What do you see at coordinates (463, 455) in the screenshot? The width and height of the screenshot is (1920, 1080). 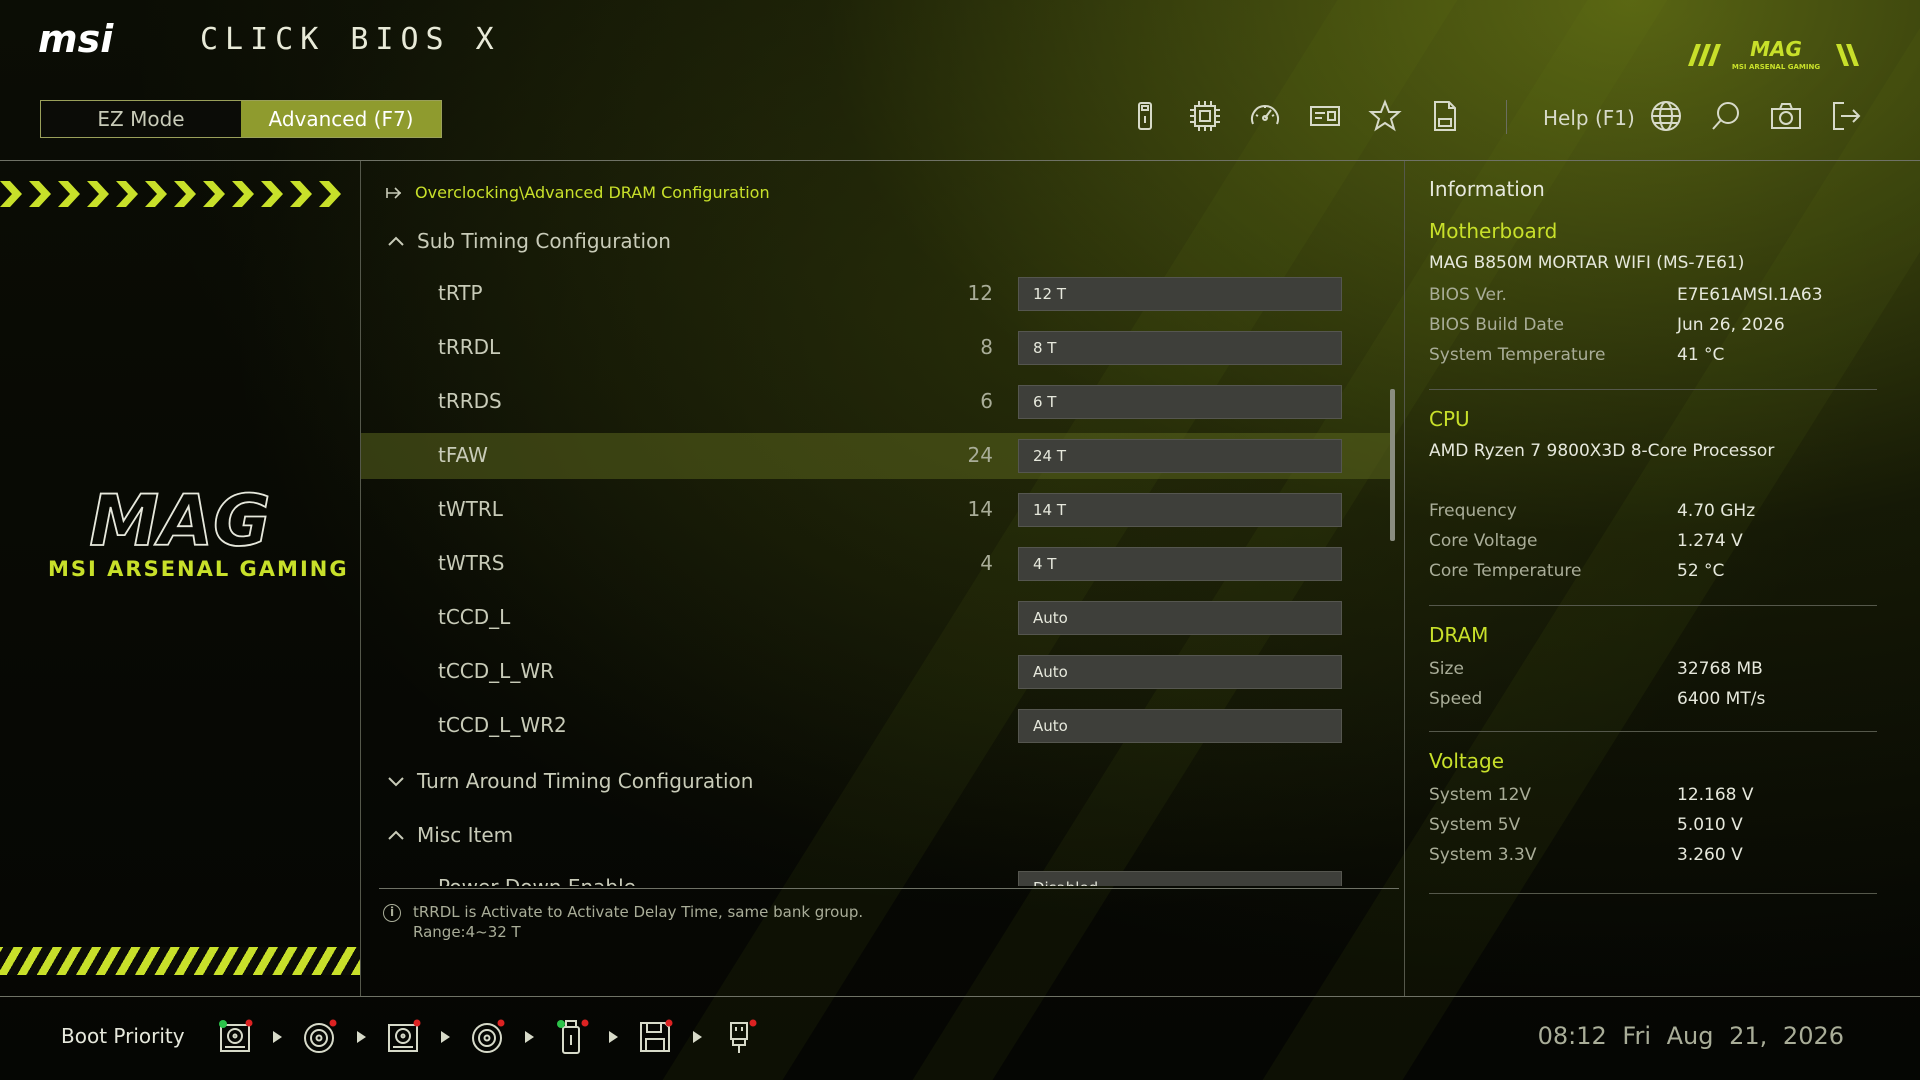 I see `setting-label: tFAW` at bounding box center [463, 455].